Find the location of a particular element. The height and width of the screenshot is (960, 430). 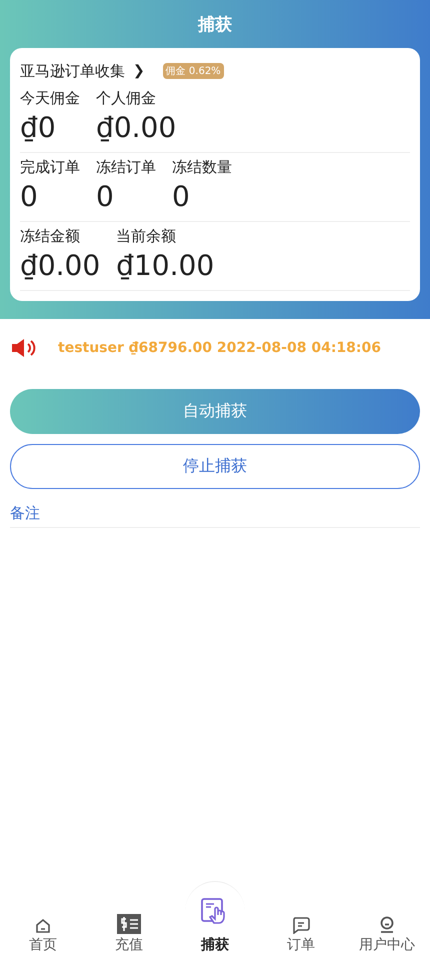

stat-label: 个人佣金 is located at coordinates (126, 98).